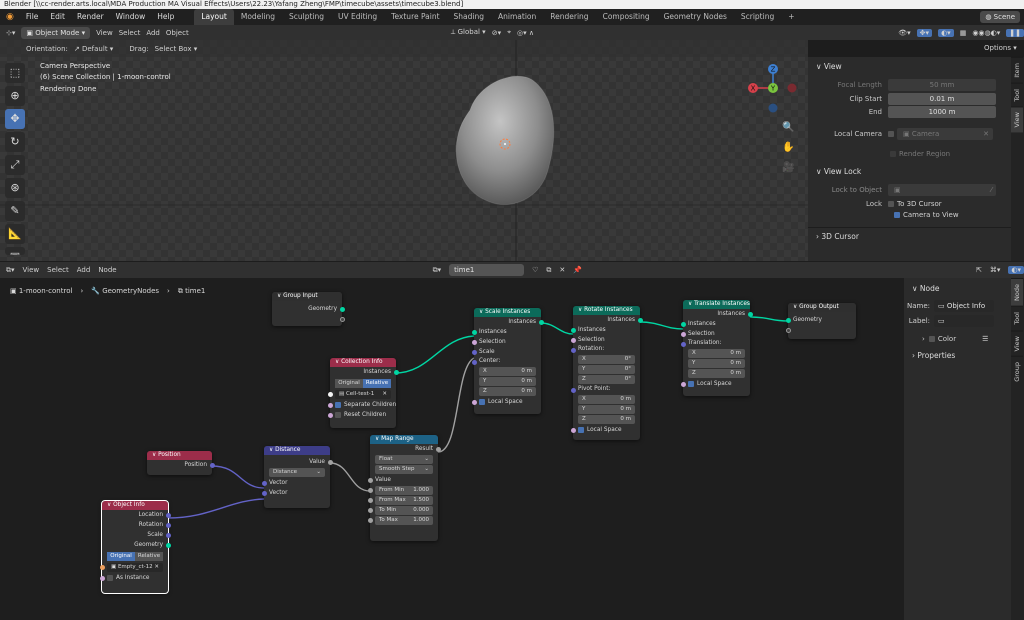 This screenshot has width=1024, height=620. I want to click on duplicate-tree-icon: ⧉, so click(548, 270).